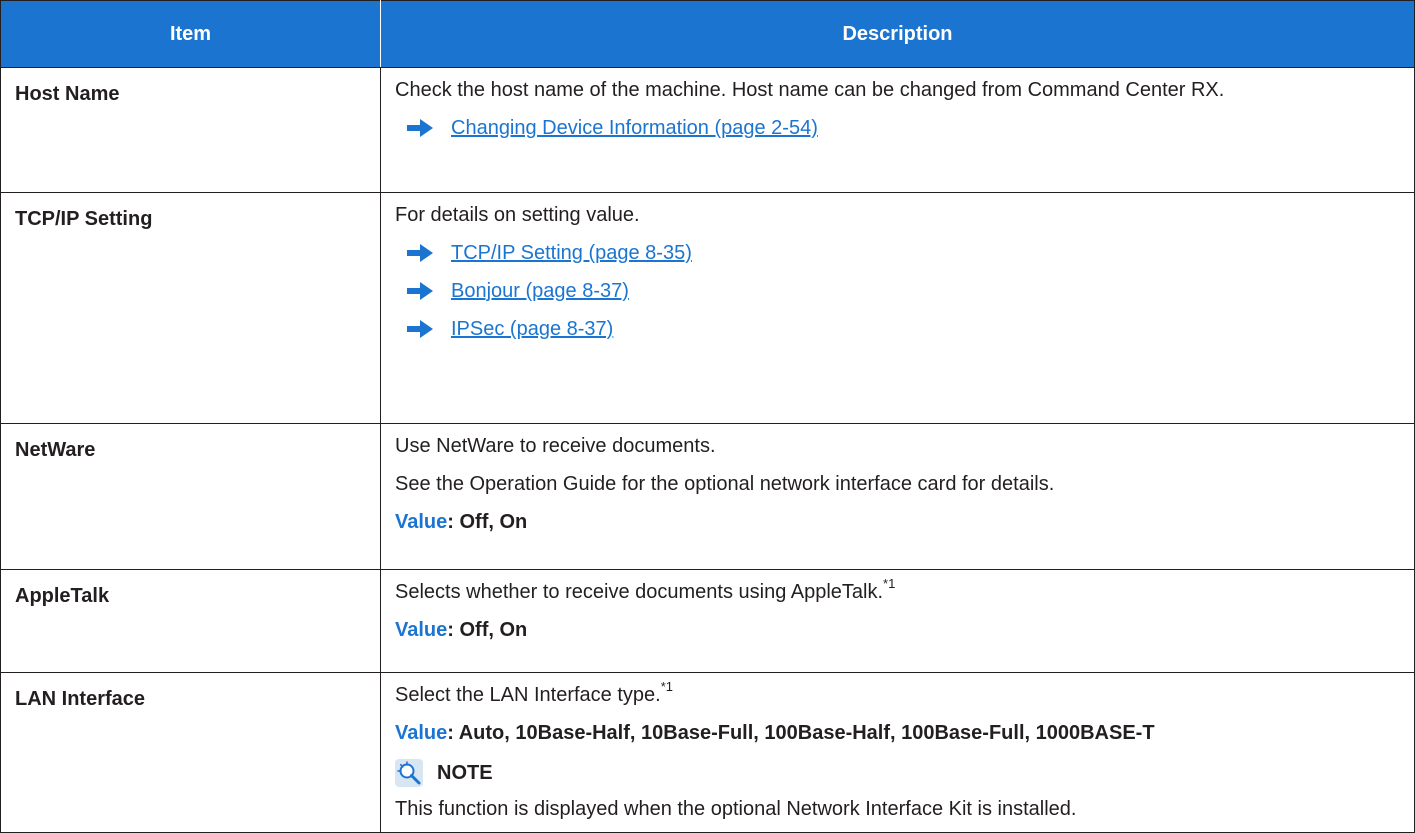 Image resolution: width=1415 pixels, height=833 pixels. What do you see at coordinates (892, 253) in the screenshot?
I see `link-line: TCP/IP Setting (page 8-35)` at bounding box center [892, 253].